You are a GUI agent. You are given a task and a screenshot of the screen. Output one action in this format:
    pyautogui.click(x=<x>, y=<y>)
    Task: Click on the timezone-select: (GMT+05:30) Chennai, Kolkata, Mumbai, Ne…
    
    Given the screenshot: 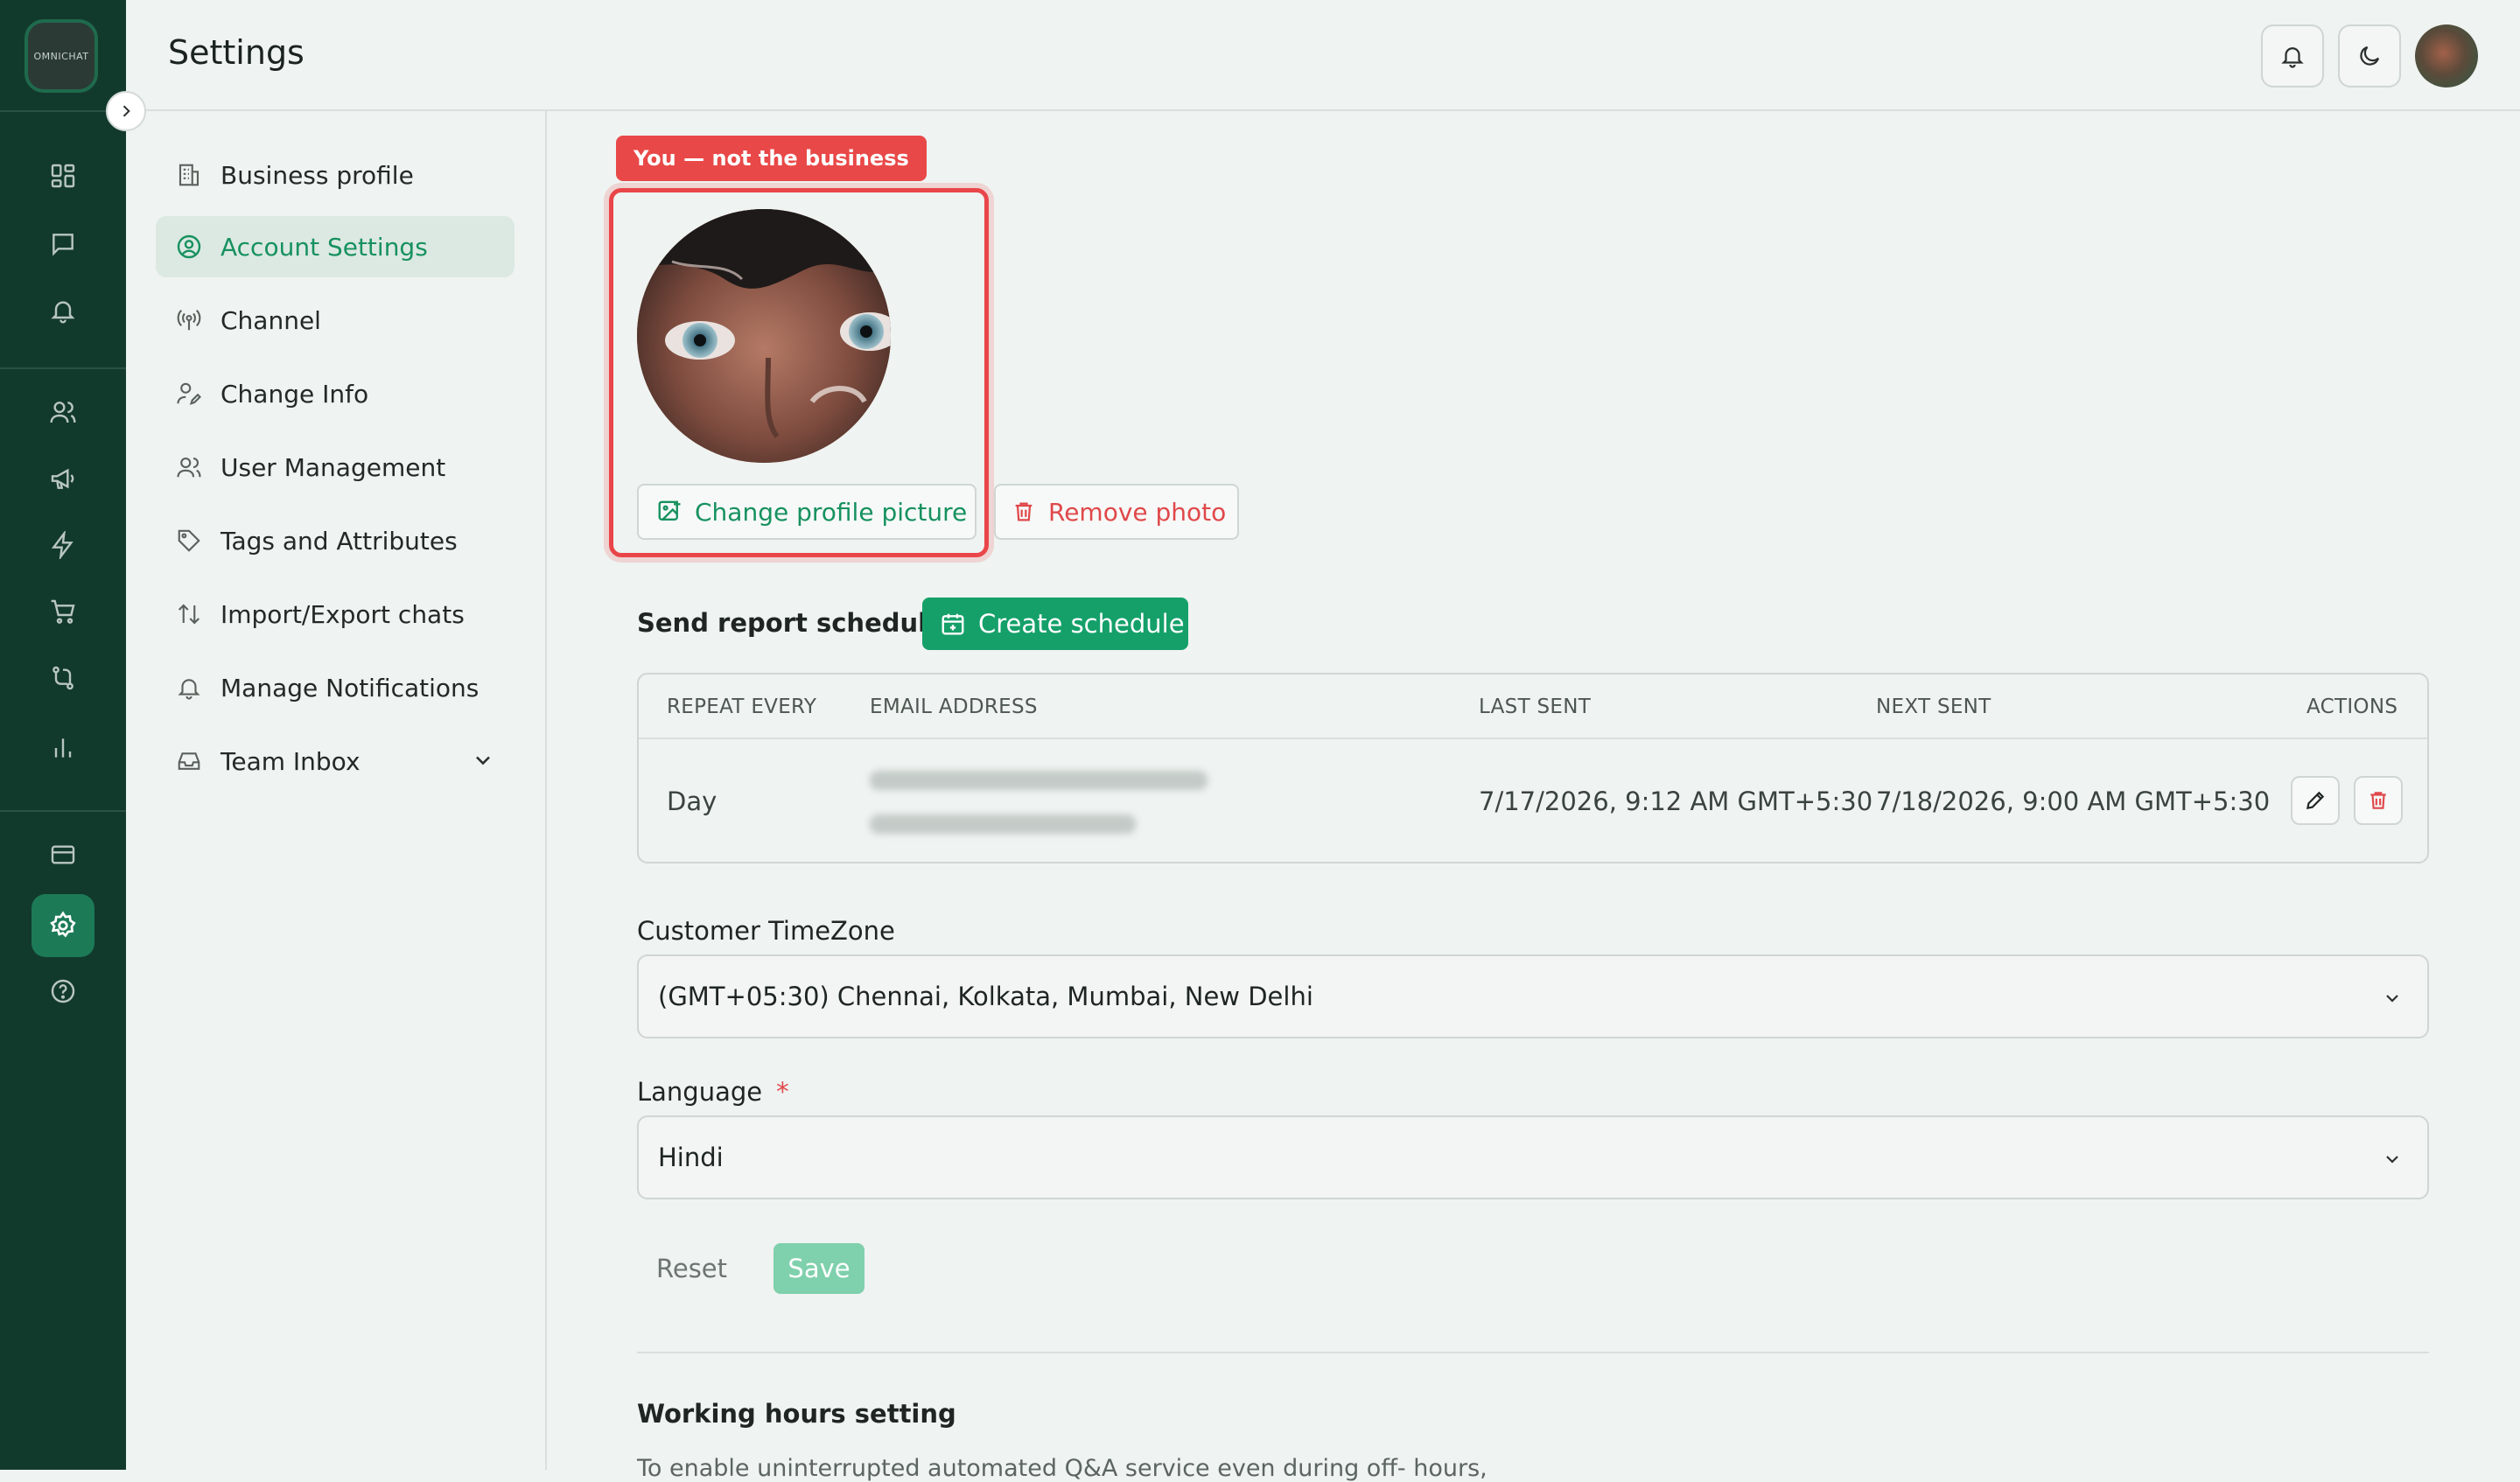 What is the action you would take?
    pyautogui.click(x=1533, y=996)
    